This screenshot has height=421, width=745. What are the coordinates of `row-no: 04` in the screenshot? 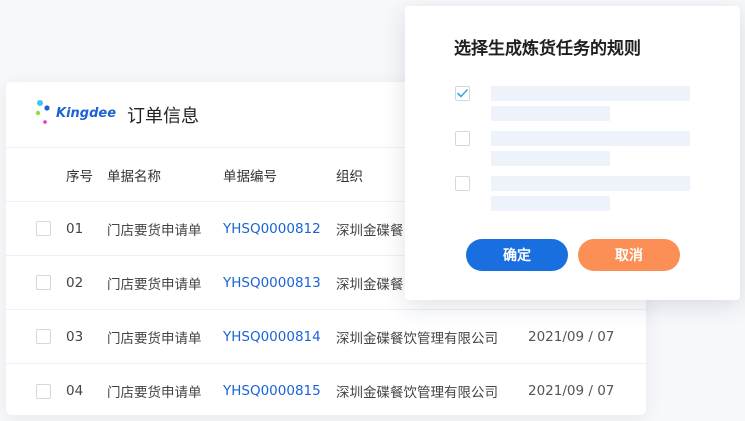 It's located at (75, 391).